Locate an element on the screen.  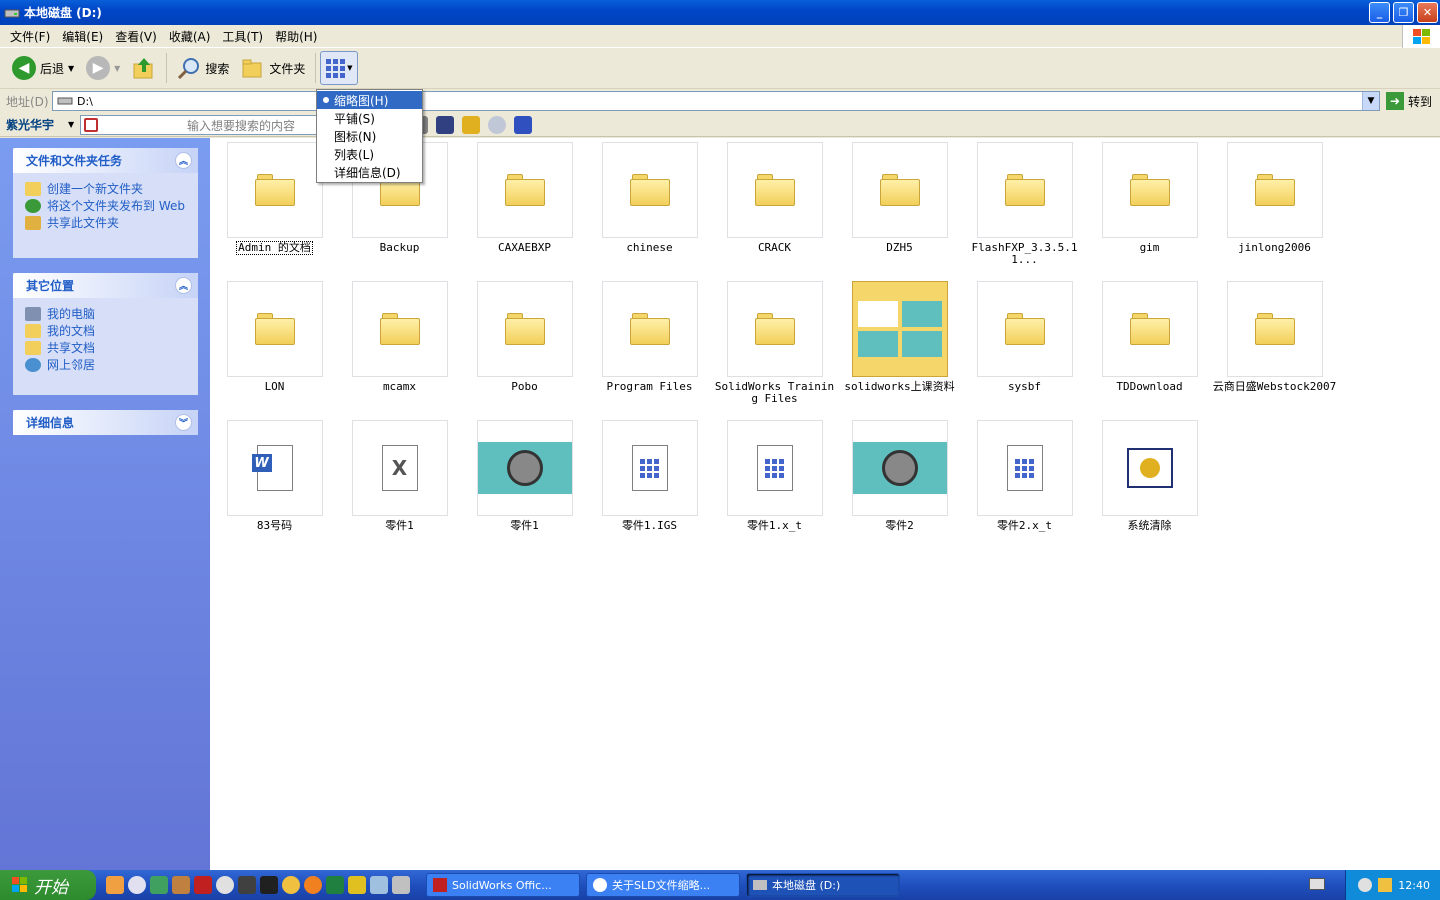
menu-file: 文件(F) is located at coordinates (30, 36).